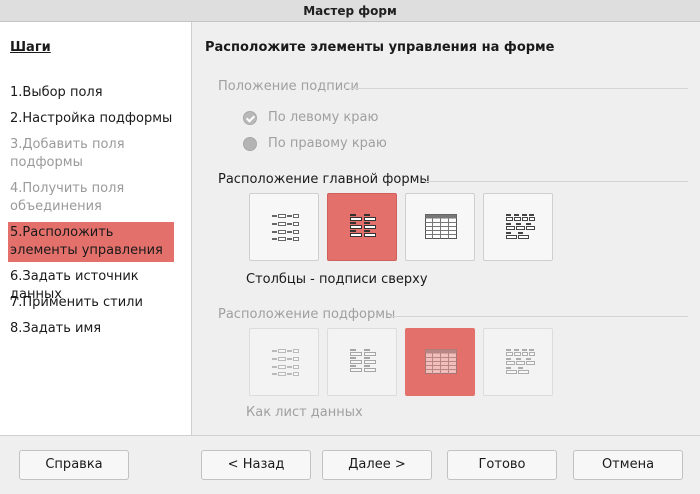  What do you see at coordinates (91, 329) in the screenshot?
I see `step-set-name: 8.Задать имя` at bounding box center [91, 329].